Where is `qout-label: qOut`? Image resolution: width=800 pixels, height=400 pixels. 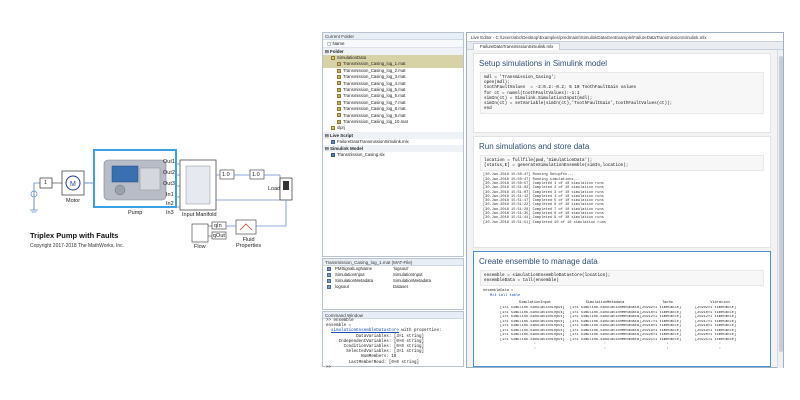
qout-label: qOut is located at coordinates (219, 236).